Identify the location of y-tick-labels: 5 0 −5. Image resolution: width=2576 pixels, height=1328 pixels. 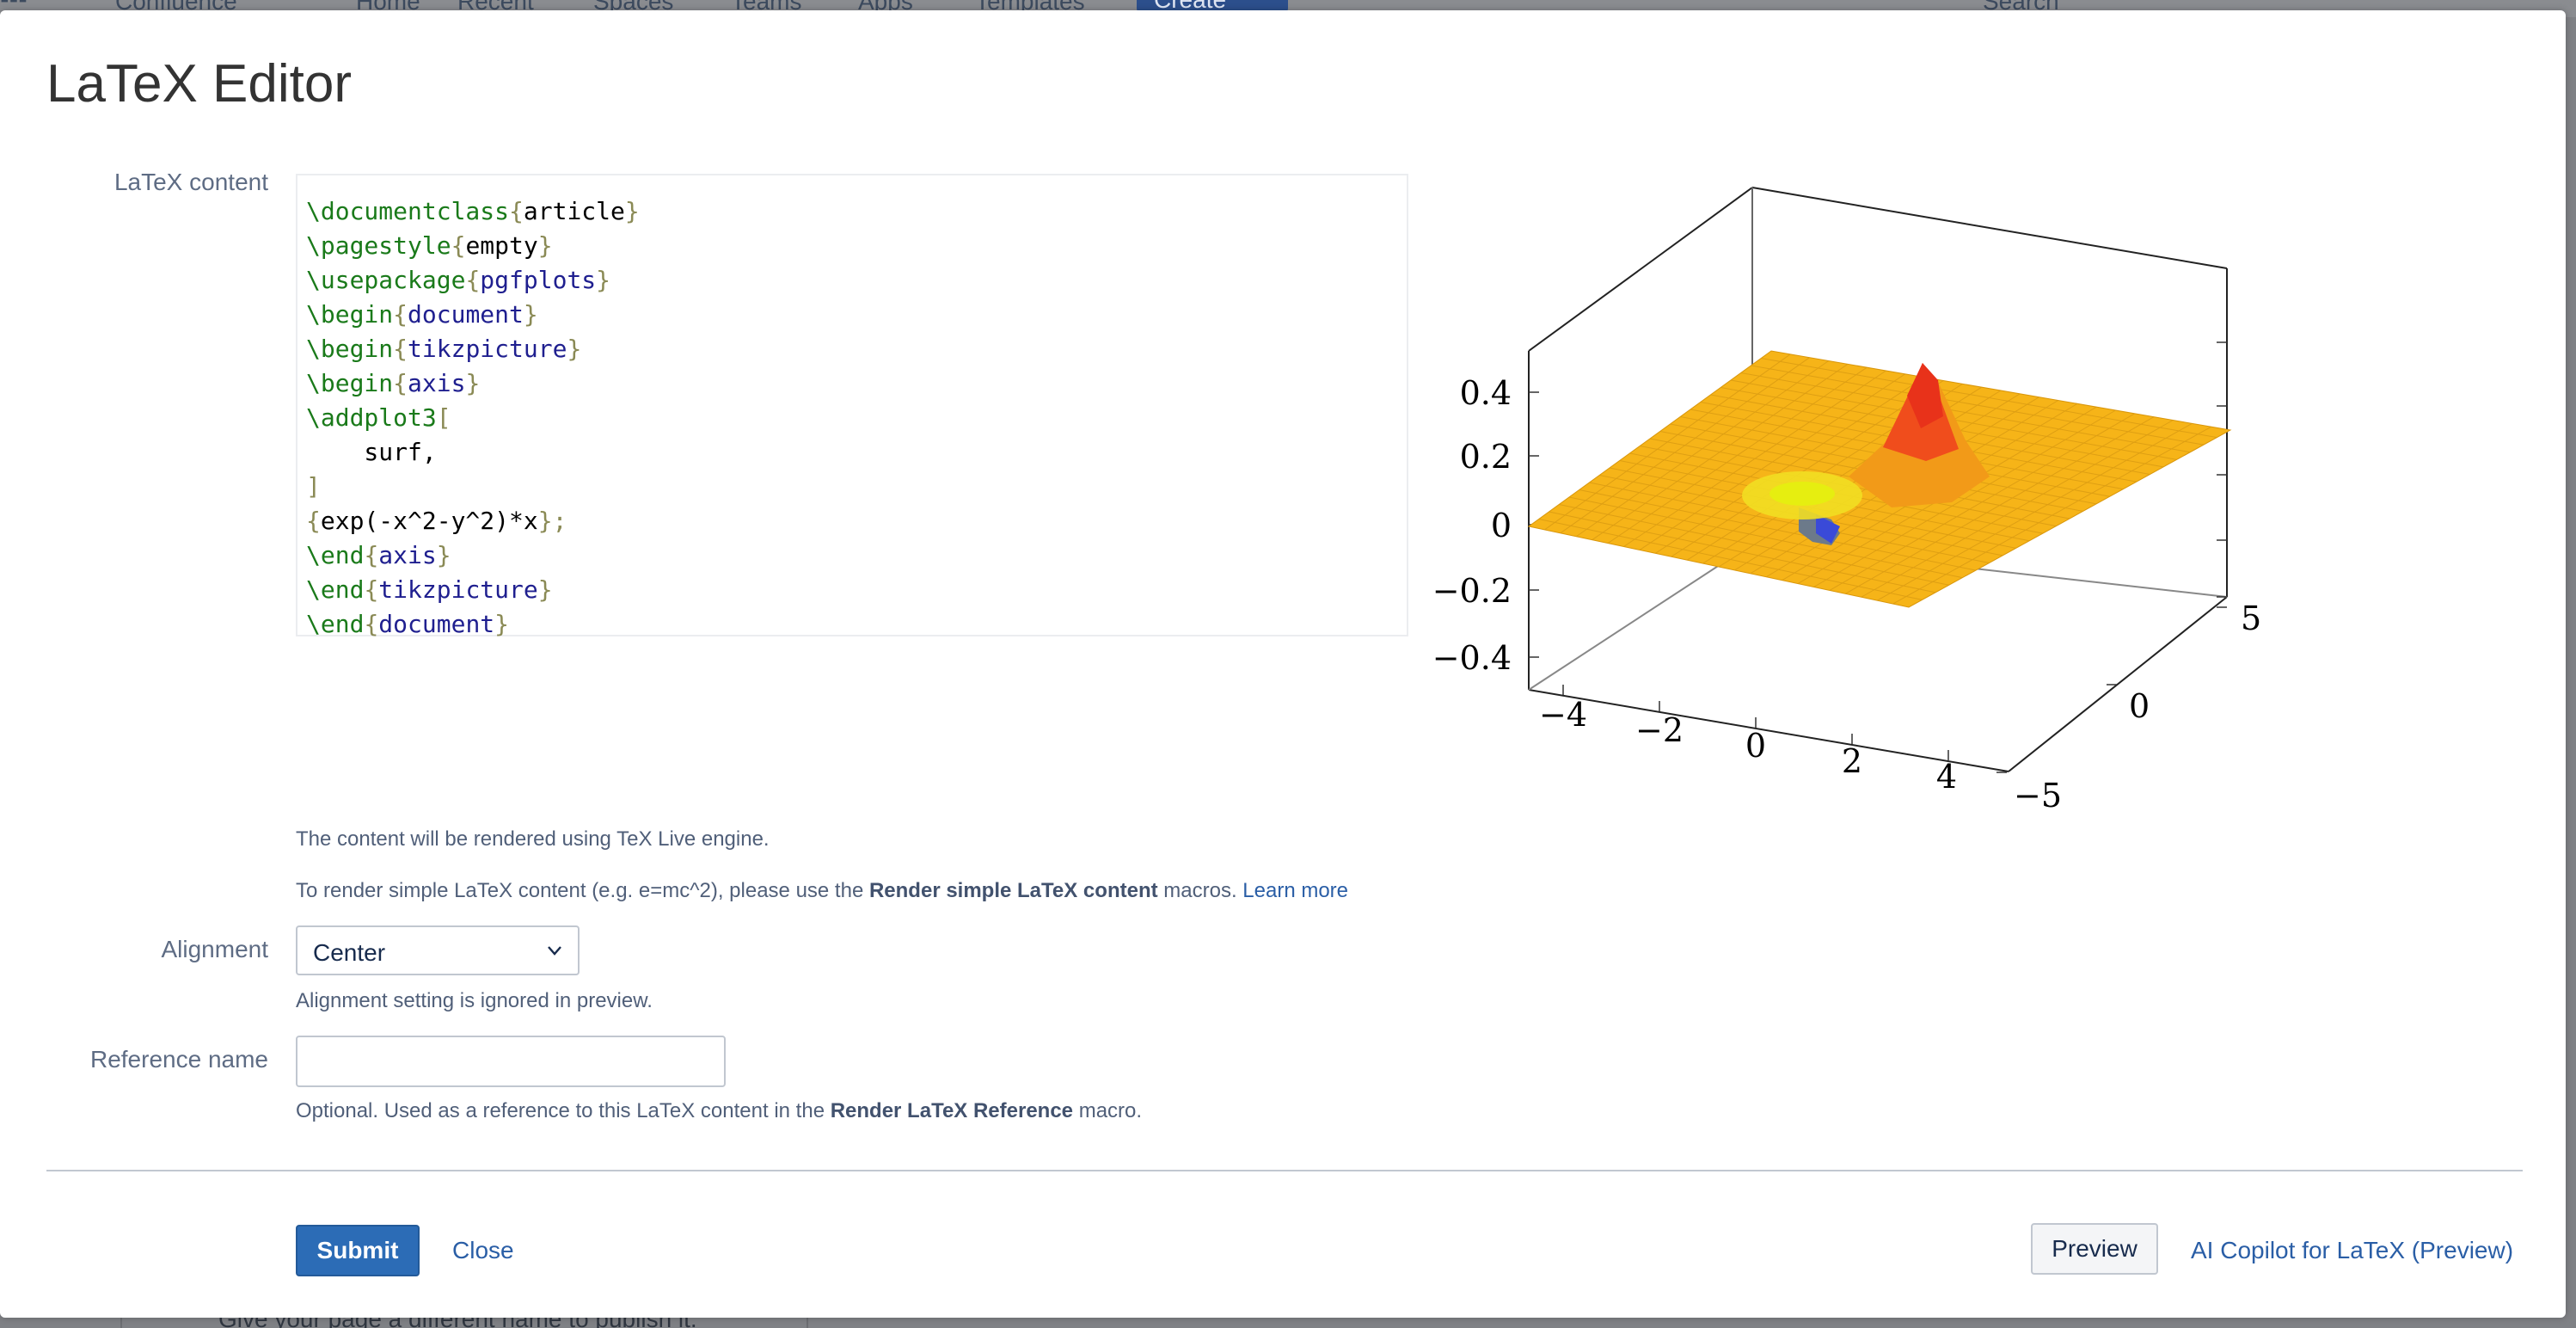
(2137, 707).